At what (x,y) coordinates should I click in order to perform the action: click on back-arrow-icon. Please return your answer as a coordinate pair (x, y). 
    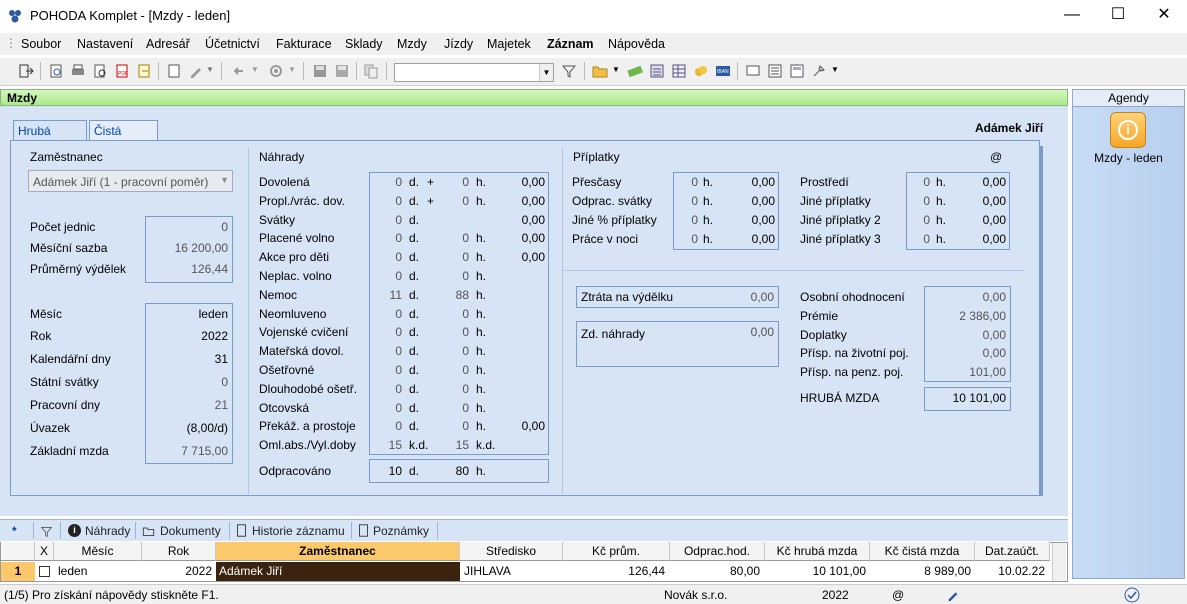
    Looking at the image, I should click on (239, 71).